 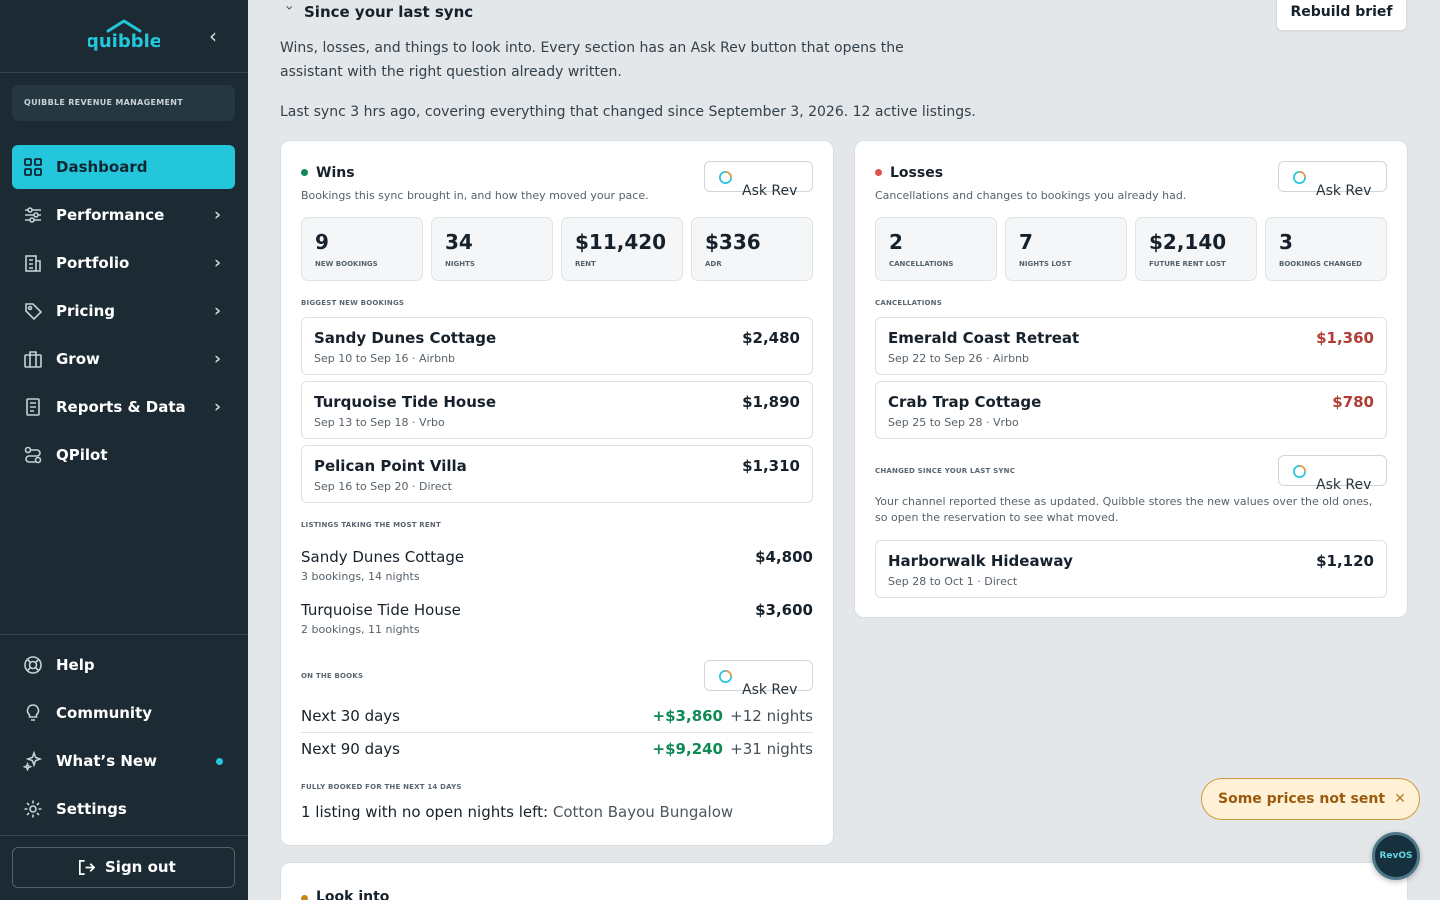 What do you see at coordinates (33, 712) in the screenshot?
I see `lightbulb-icon` at bounding box center [33, 712].